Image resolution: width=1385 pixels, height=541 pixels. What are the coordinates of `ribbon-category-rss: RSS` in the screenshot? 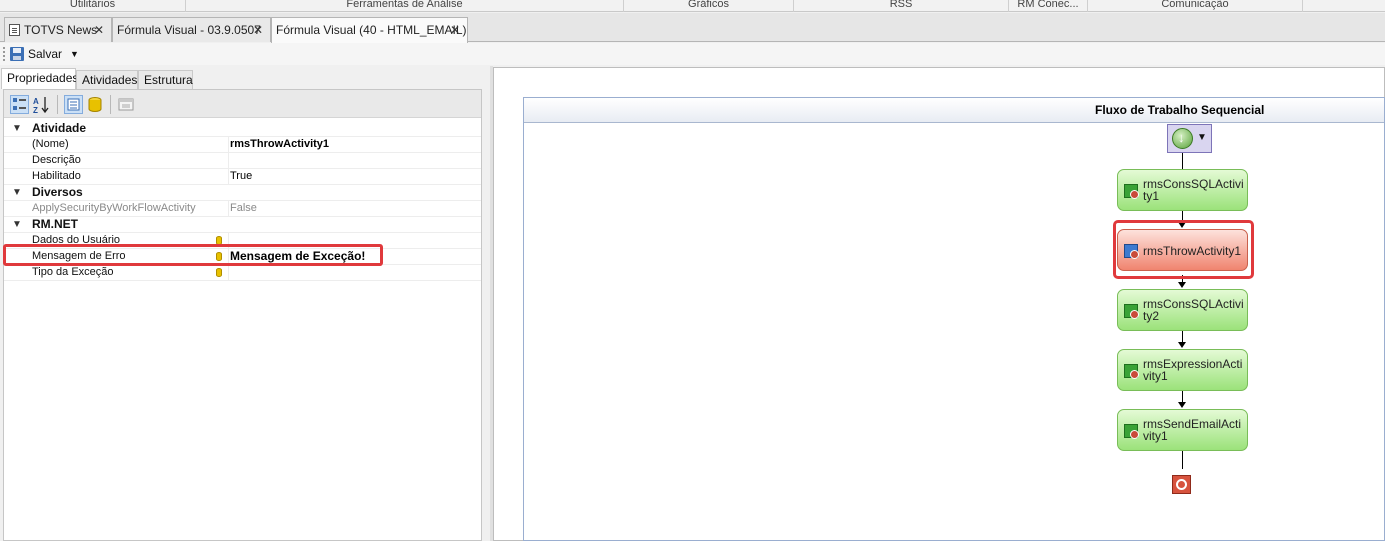 It's located at (901, 6).